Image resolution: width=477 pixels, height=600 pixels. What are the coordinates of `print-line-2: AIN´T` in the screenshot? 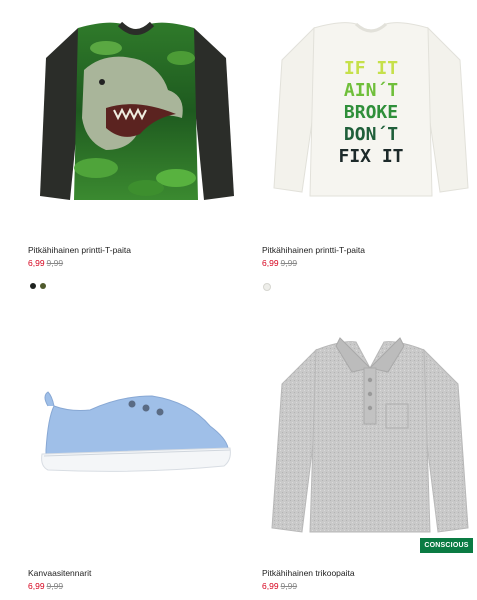 It's located at (371, 90).